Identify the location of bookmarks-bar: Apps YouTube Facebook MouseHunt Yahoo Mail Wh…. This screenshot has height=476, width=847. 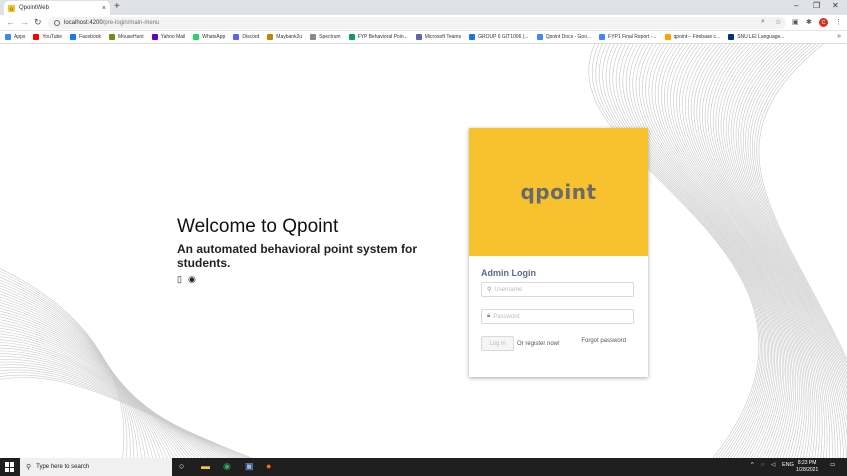
(423, 37).